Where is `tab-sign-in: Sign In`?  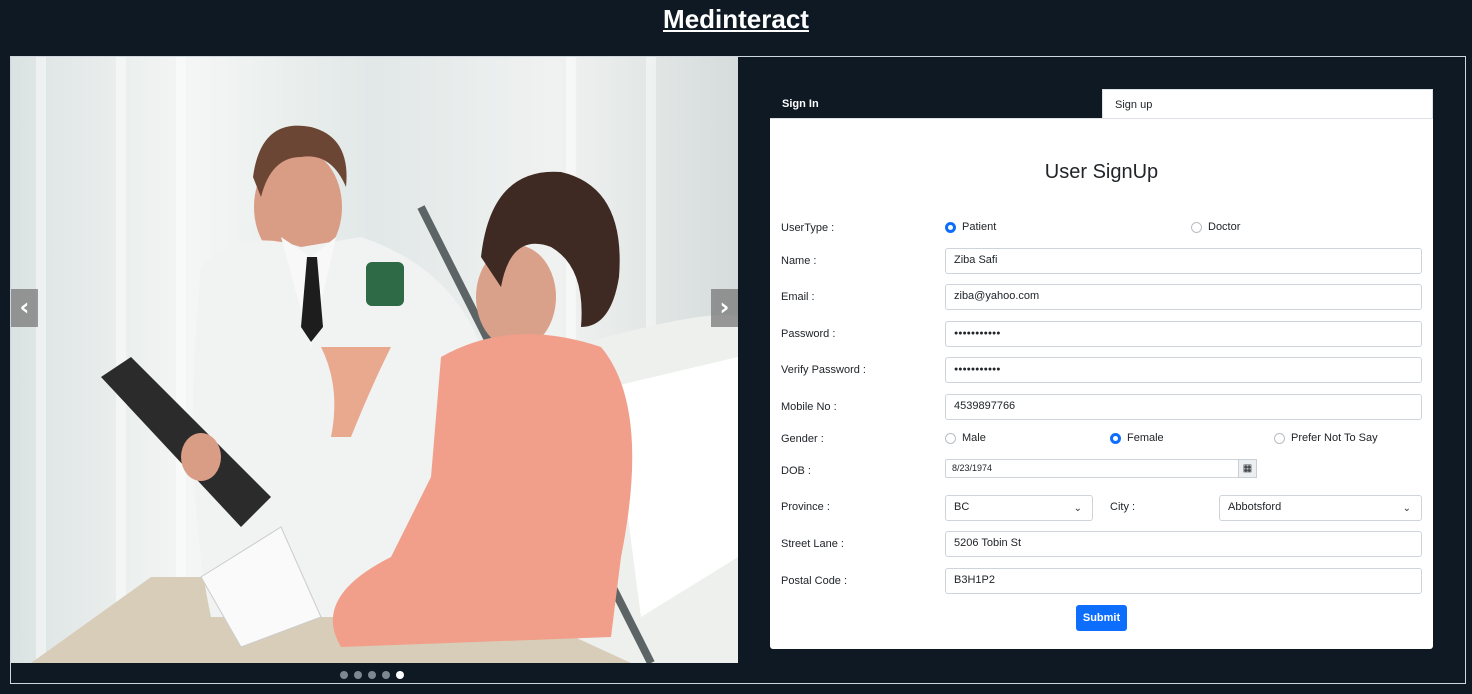
tab-sign-in: Sign In is located at coordinates (936, 103).